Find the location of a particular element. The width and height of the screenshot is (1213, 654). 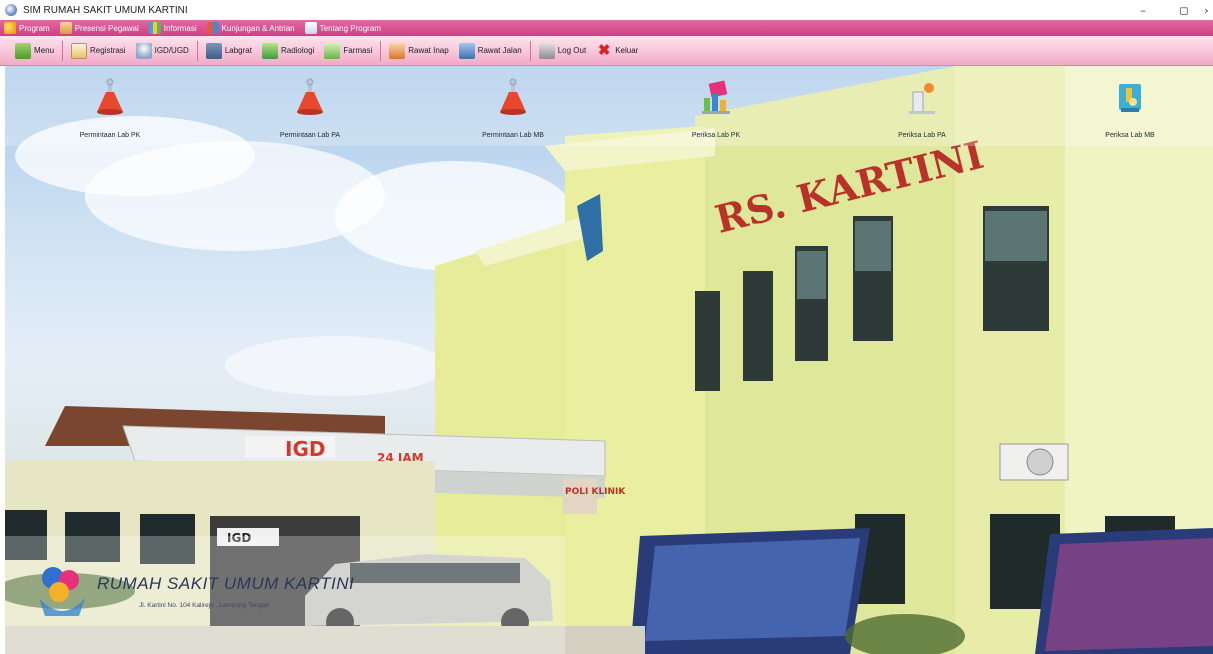

tile-periksa-lab-pk: Periksa Lab PK is located at coordinates (716, 113).